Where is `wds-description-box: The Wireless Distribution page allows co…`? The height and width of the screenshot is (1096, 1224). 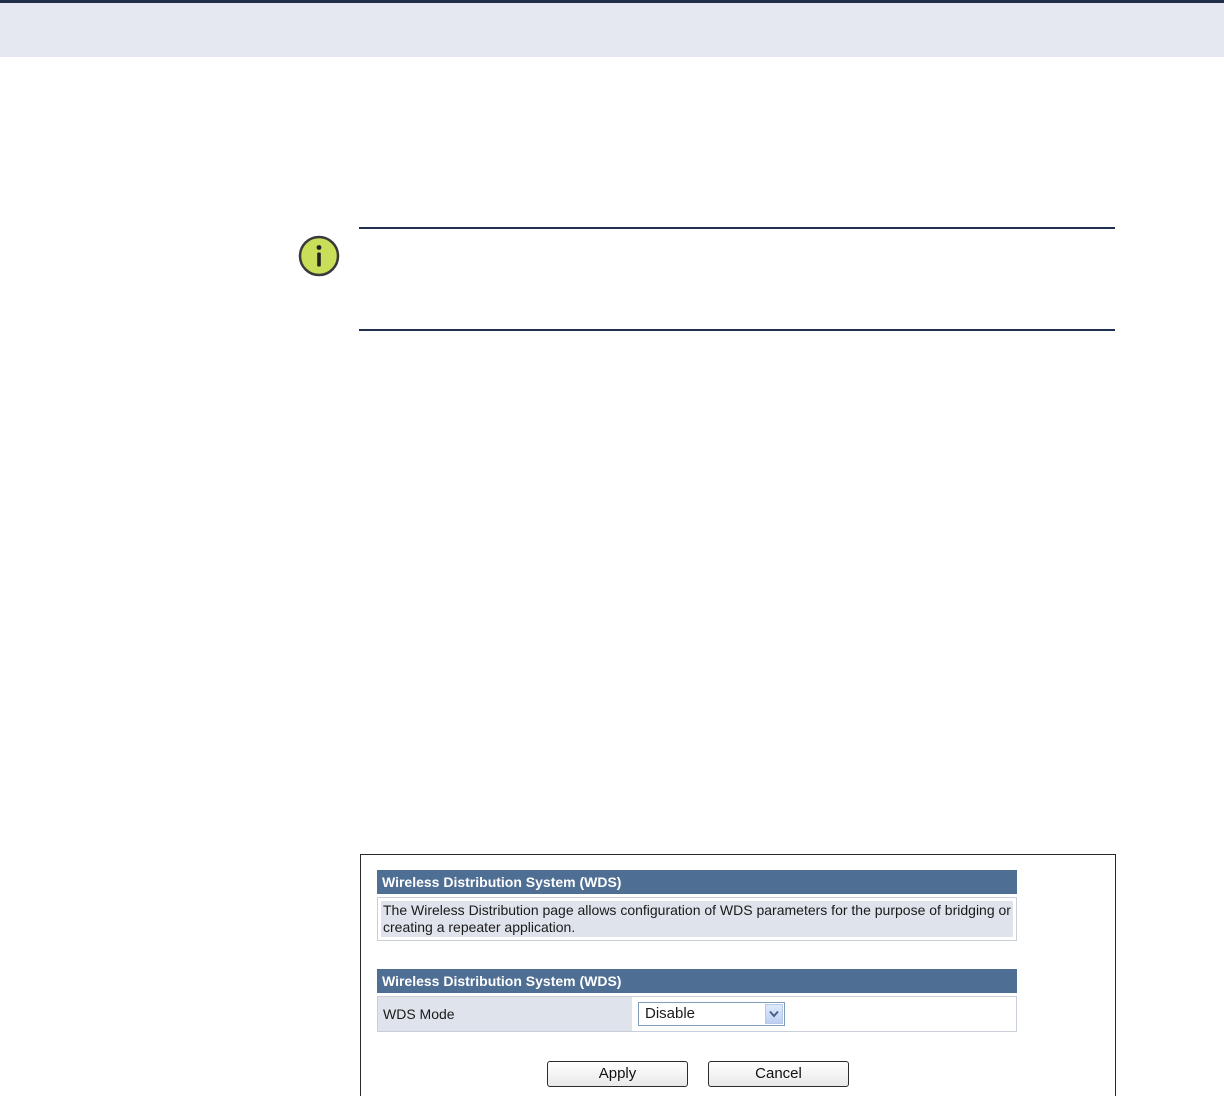
wds-description-box: The Wireless Distribution page allows co… is located at coordinates (697, 919).